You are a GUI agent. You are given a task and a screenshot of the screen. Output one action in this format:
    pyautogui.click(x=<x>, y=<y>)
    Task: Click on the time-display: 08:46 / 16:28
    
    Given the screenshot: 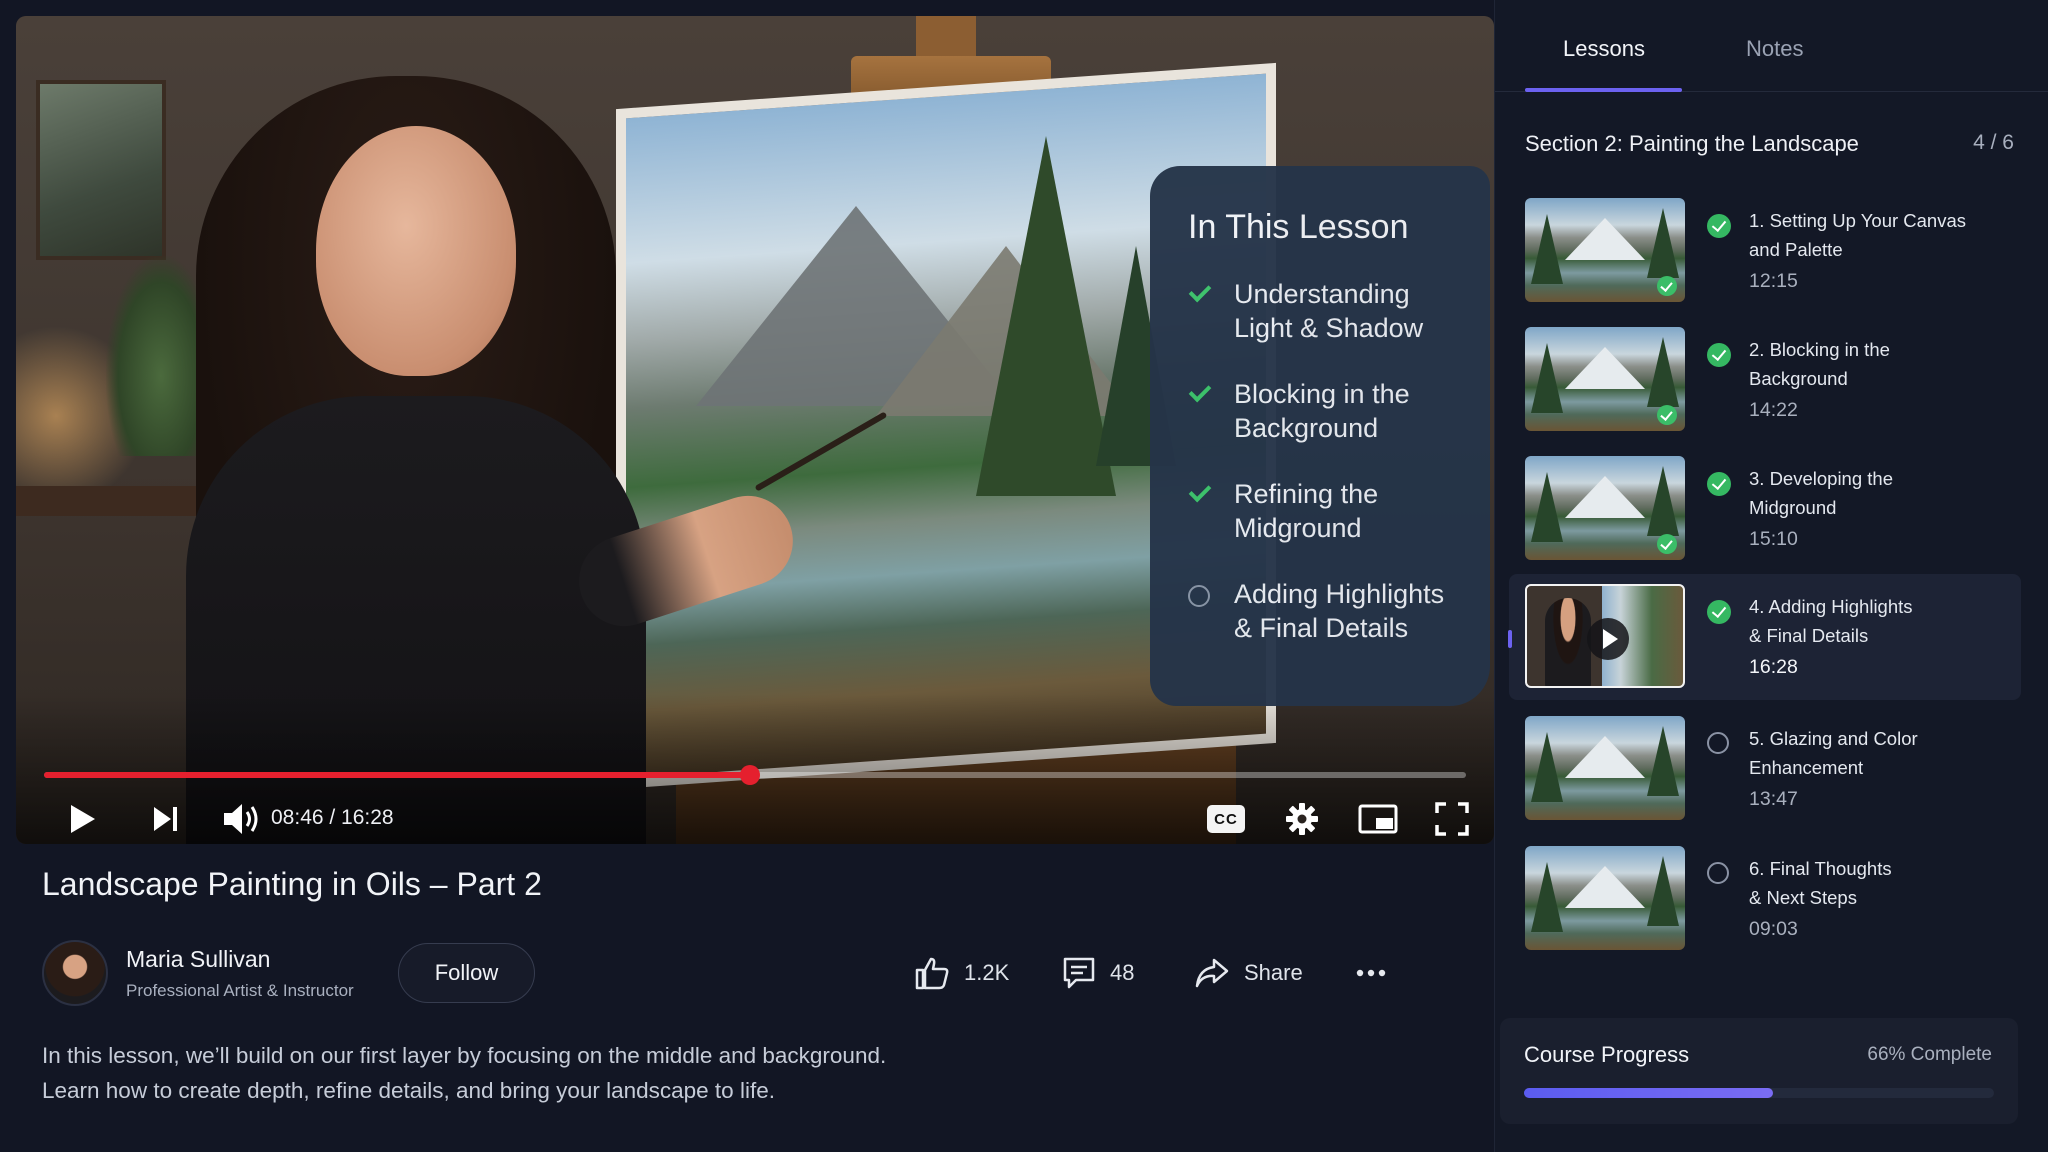 What is the action you would take?
    pyautogui.click(x=332, y=817)
    